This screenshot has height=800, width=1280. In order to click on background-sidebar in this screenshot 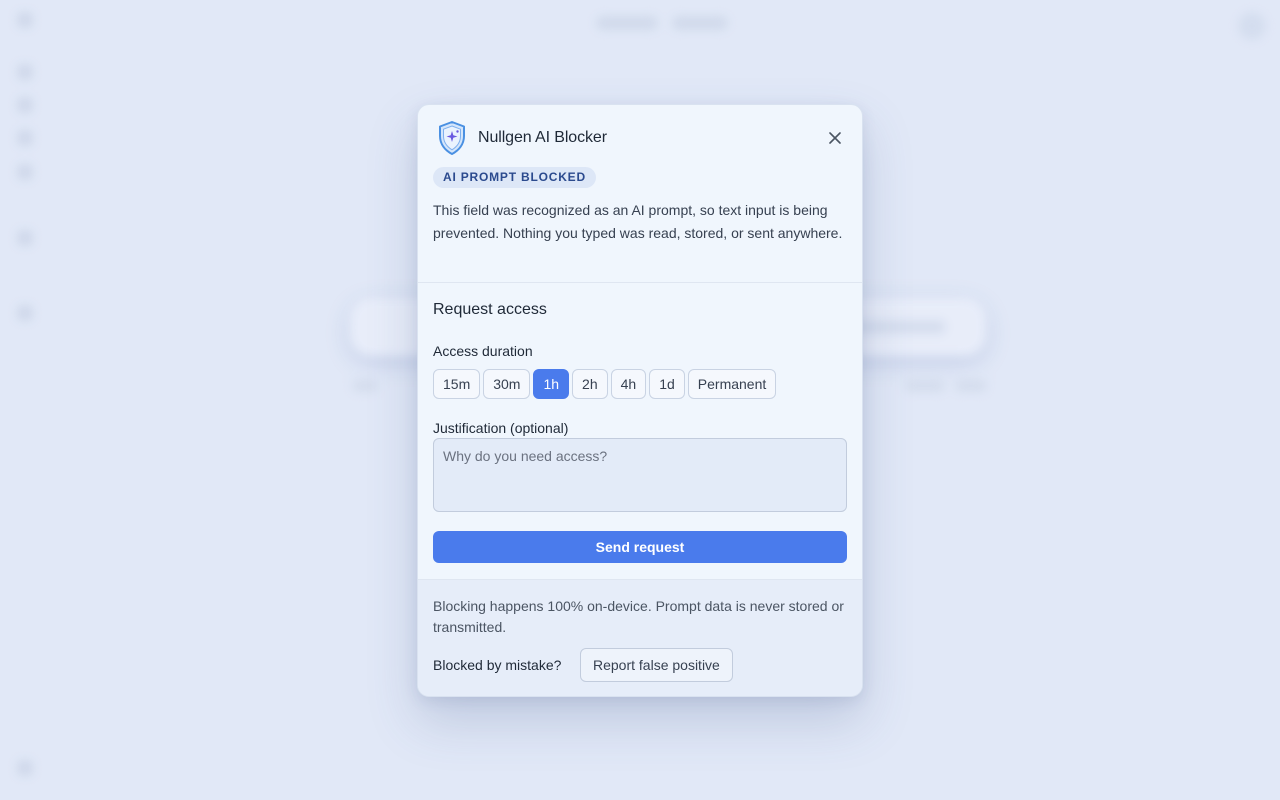, I will do `click(26, 400)`.